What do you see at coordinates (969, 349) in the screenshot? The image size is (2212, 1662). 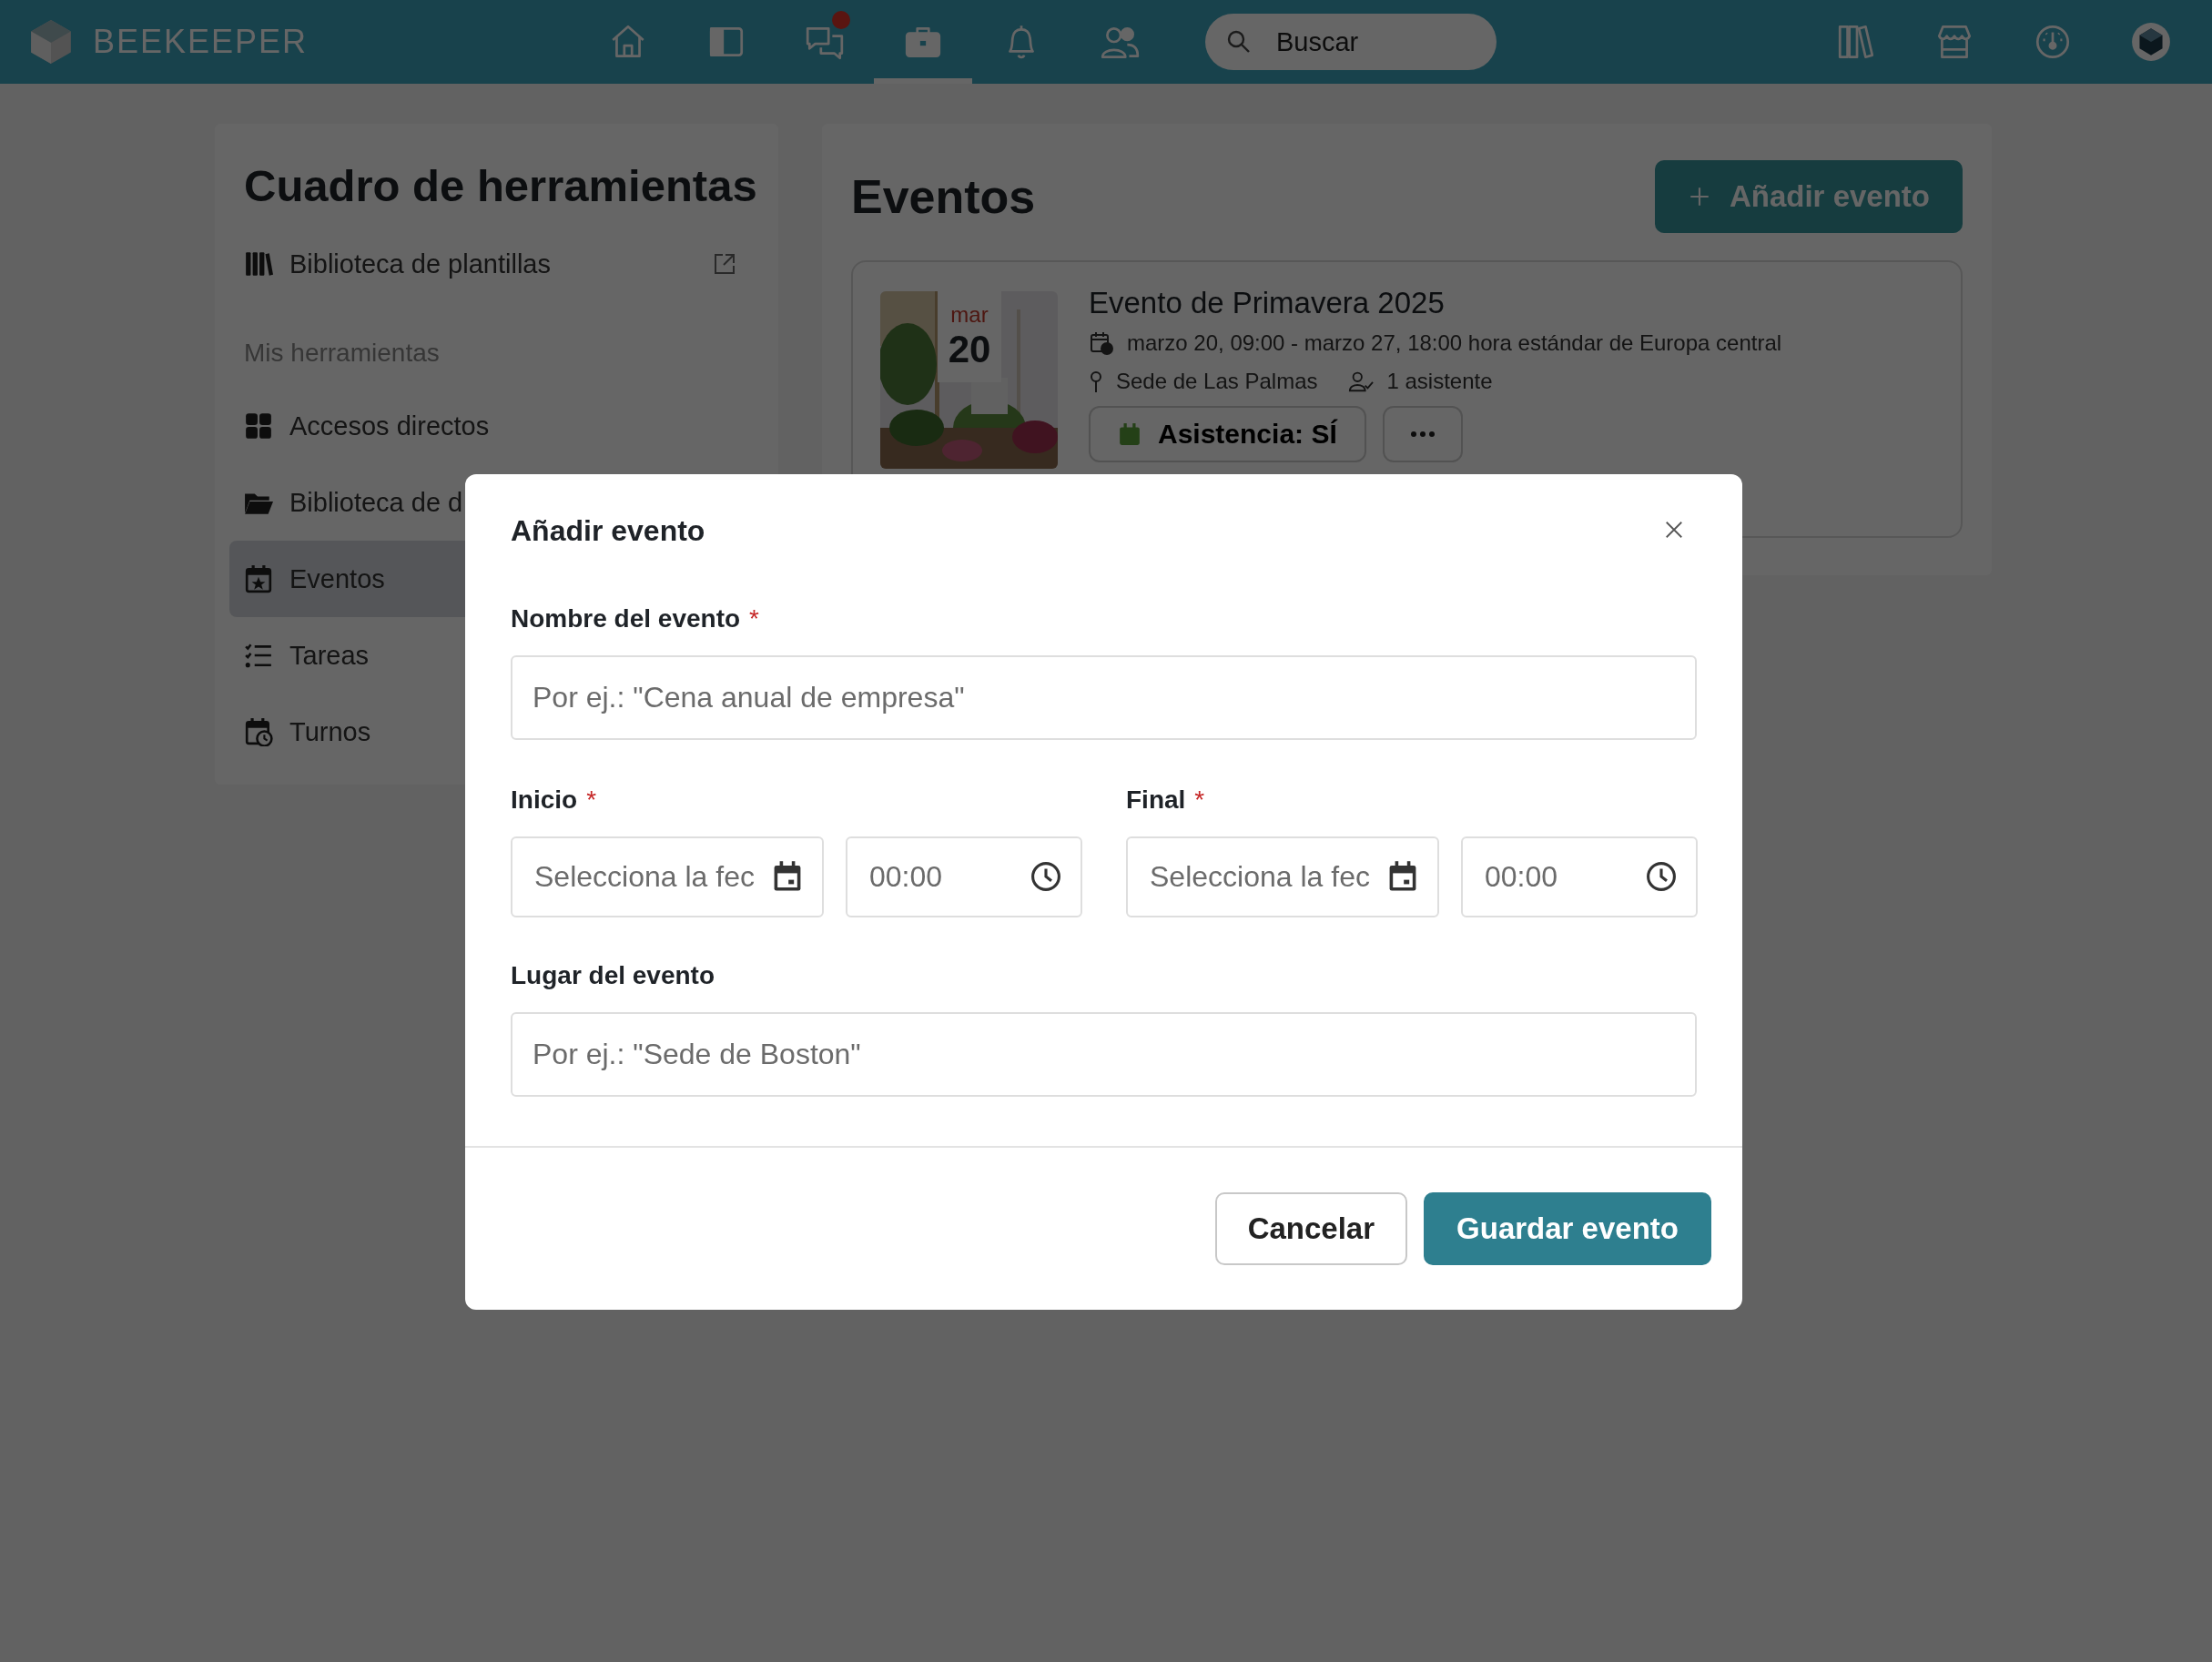 I see `event-day: 20` at bounding box center [969, 349].